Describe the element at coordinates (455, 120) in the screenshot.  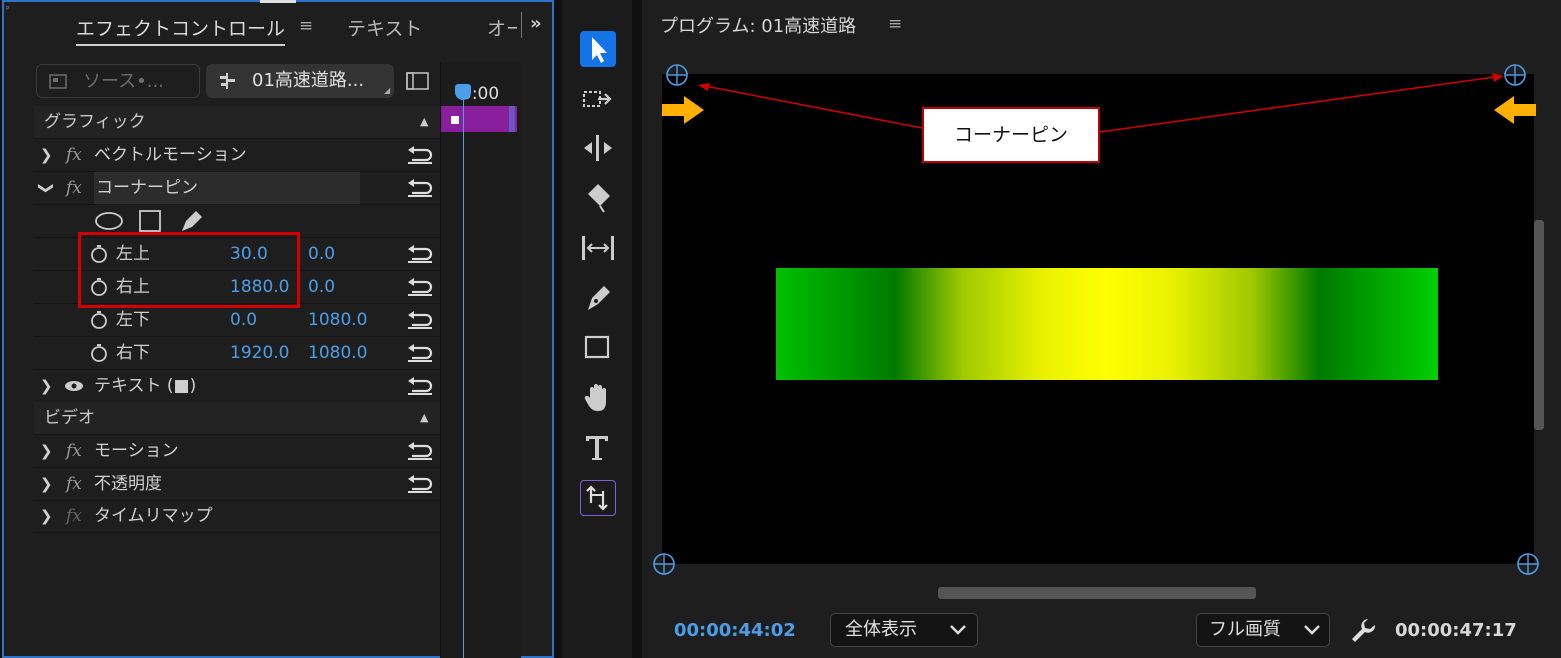
I see `keyframe-marker` at that location.